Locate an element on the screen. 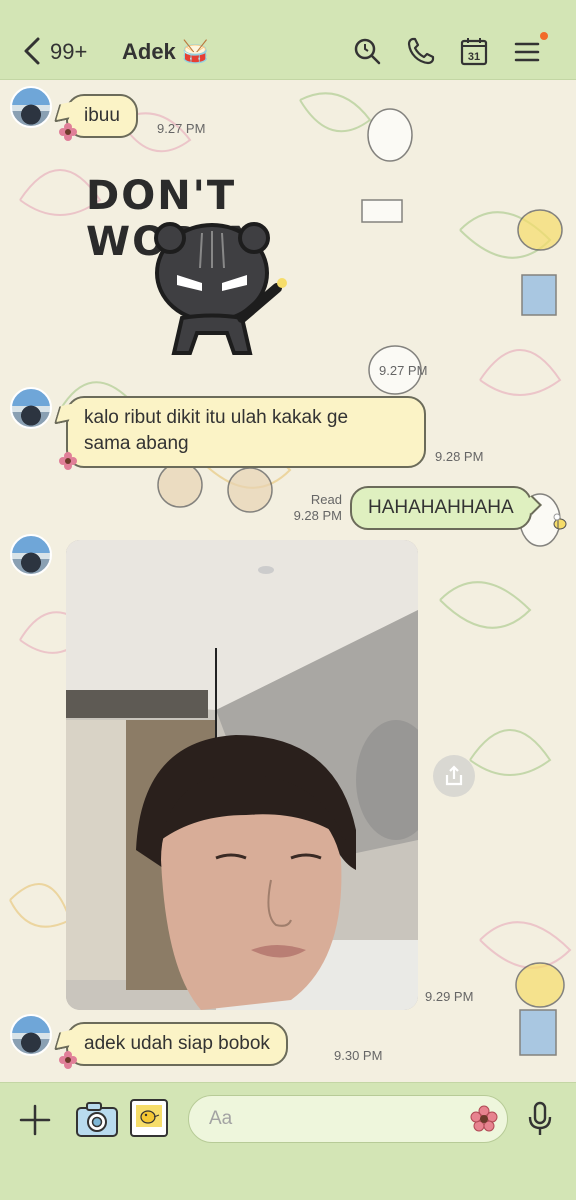  message-bubble: adek udah siap bobok is located at coordinates (177, 1044).